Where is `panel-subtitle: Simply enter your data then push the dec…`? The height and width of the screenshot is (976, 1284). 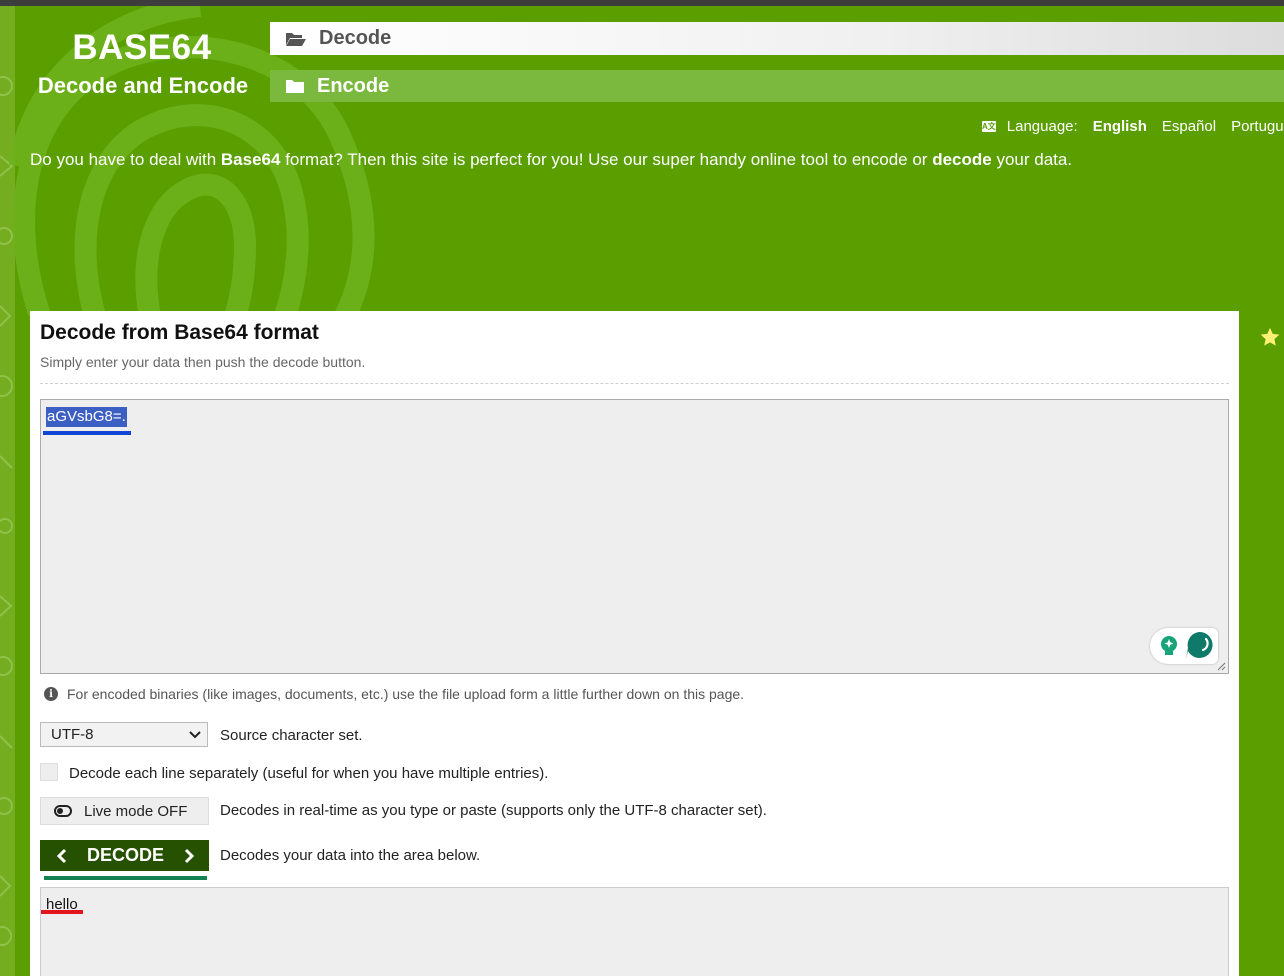
panel-subtitle: Simply enter your data then push the dec… is located at coordinates (203, 362).